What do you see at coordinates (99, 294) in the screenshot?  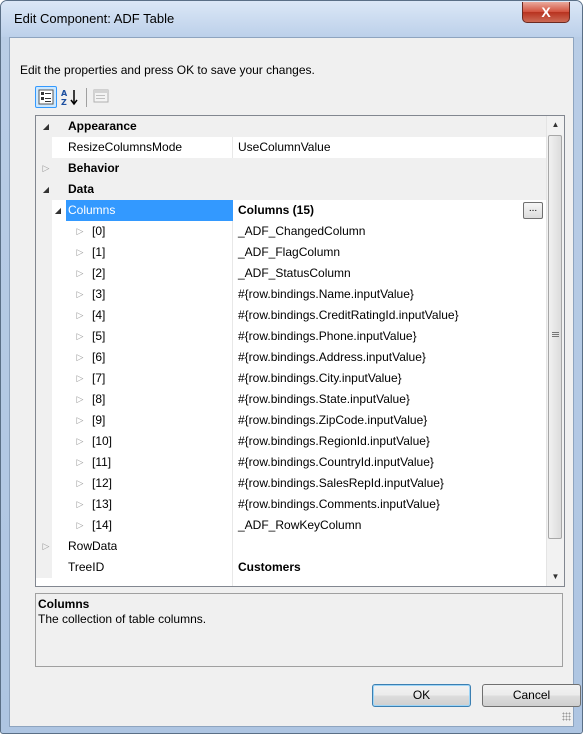 I see `column-index: [3]` at bounding box center [99, 294].